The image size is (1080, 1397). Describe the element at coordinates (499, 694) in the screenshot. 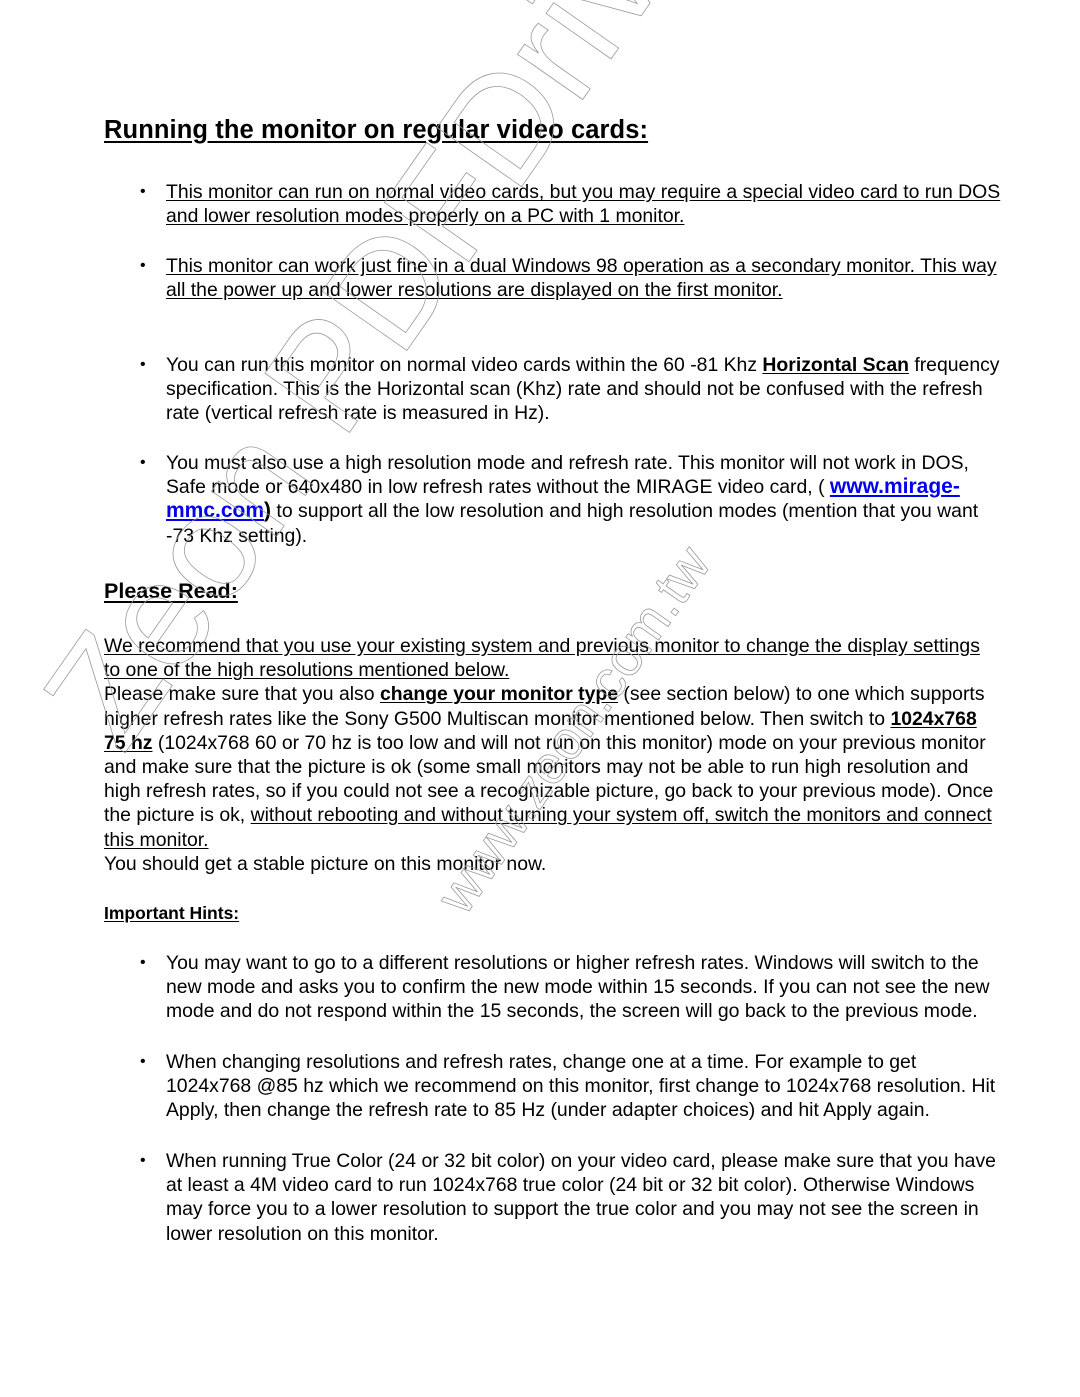

I see `change-monitor-type-emphasis: change your monitor type` at that location.